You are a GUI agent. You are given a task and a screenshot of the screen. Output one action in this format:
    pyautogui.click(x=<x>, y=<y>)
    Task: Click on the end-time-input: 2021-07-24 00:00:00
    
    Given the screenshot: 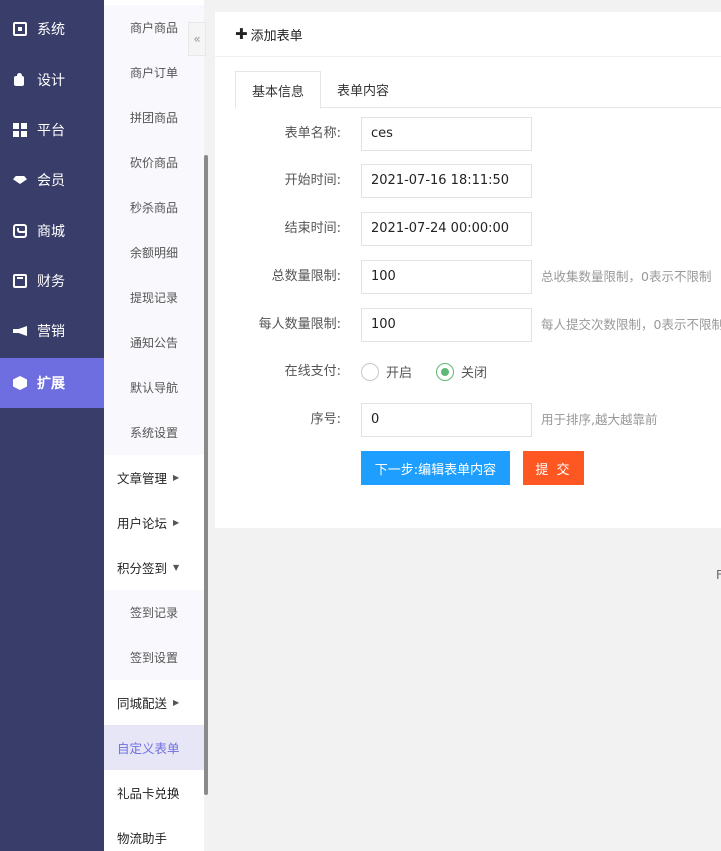 What is the action you would take?
    pyautogui.click(x=446, y=229)
    